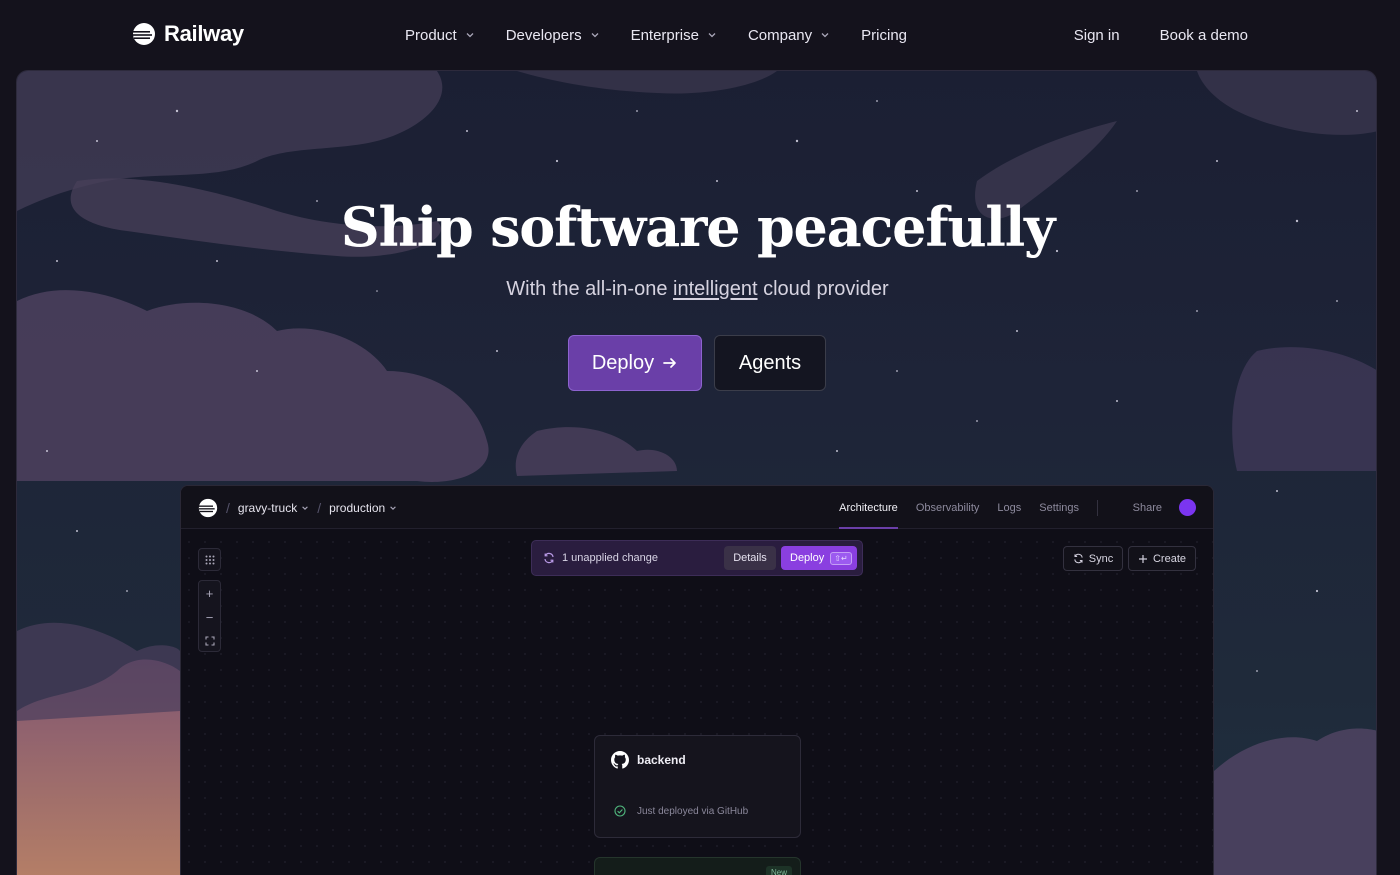  Describe the element at coordinates (693, 811) in the screenshot. I see `deployment-status: Just deployed via GitHub` at that location.